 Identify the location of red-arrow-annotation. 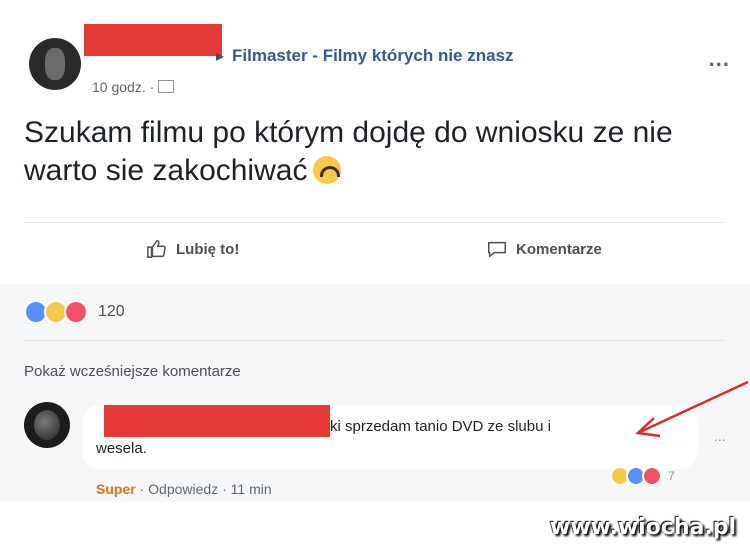
(692, 409).